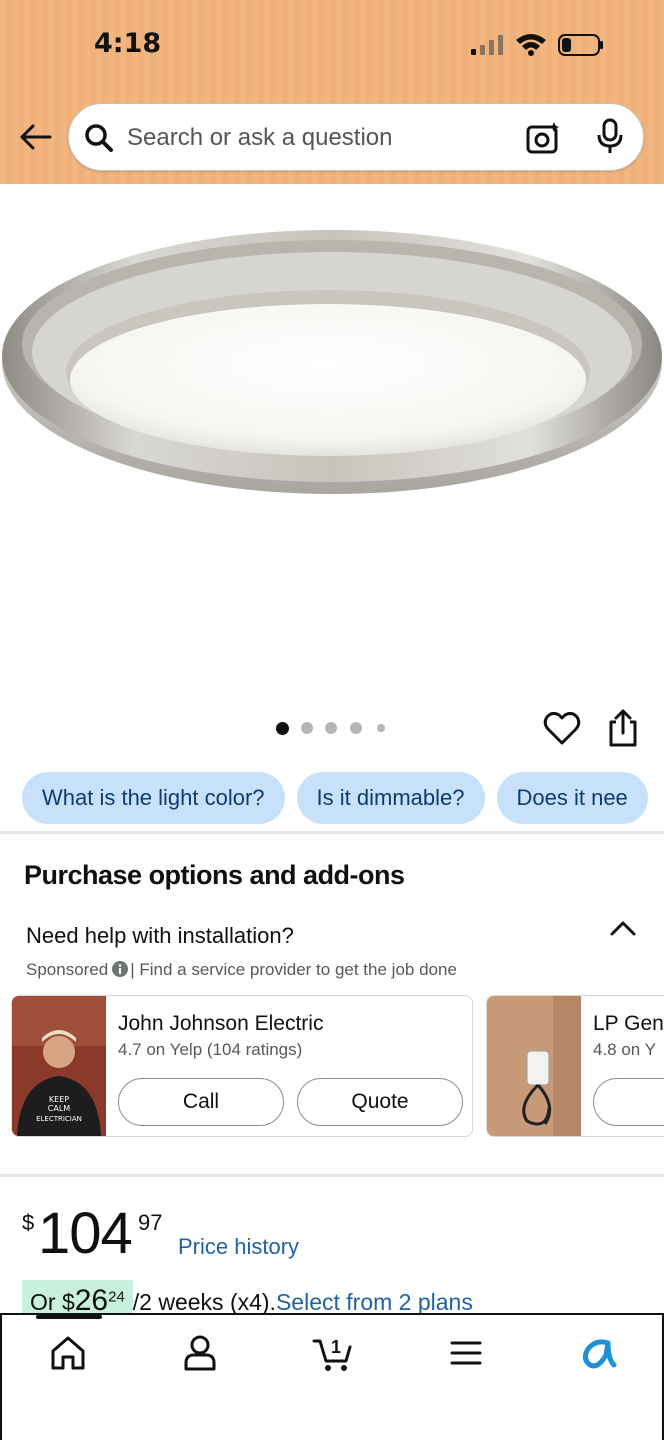 The image size is (664, 1440). I want to click on cart-icon: 1, so click(334, 1353).